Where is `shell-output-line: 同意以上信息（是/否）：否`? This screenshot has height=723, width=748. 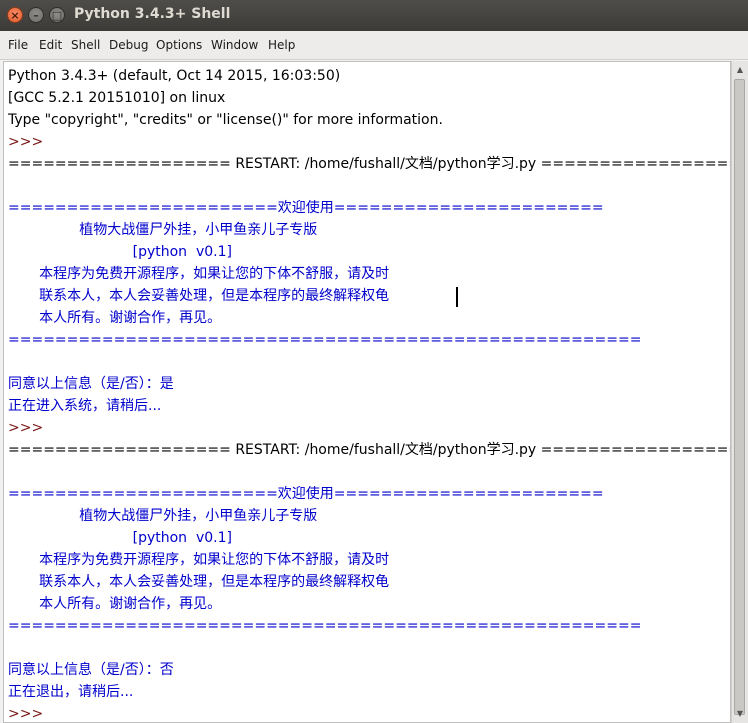 shell-output-line: 同意以上信息（是/否）：否 is located at coordinates (91, 670).